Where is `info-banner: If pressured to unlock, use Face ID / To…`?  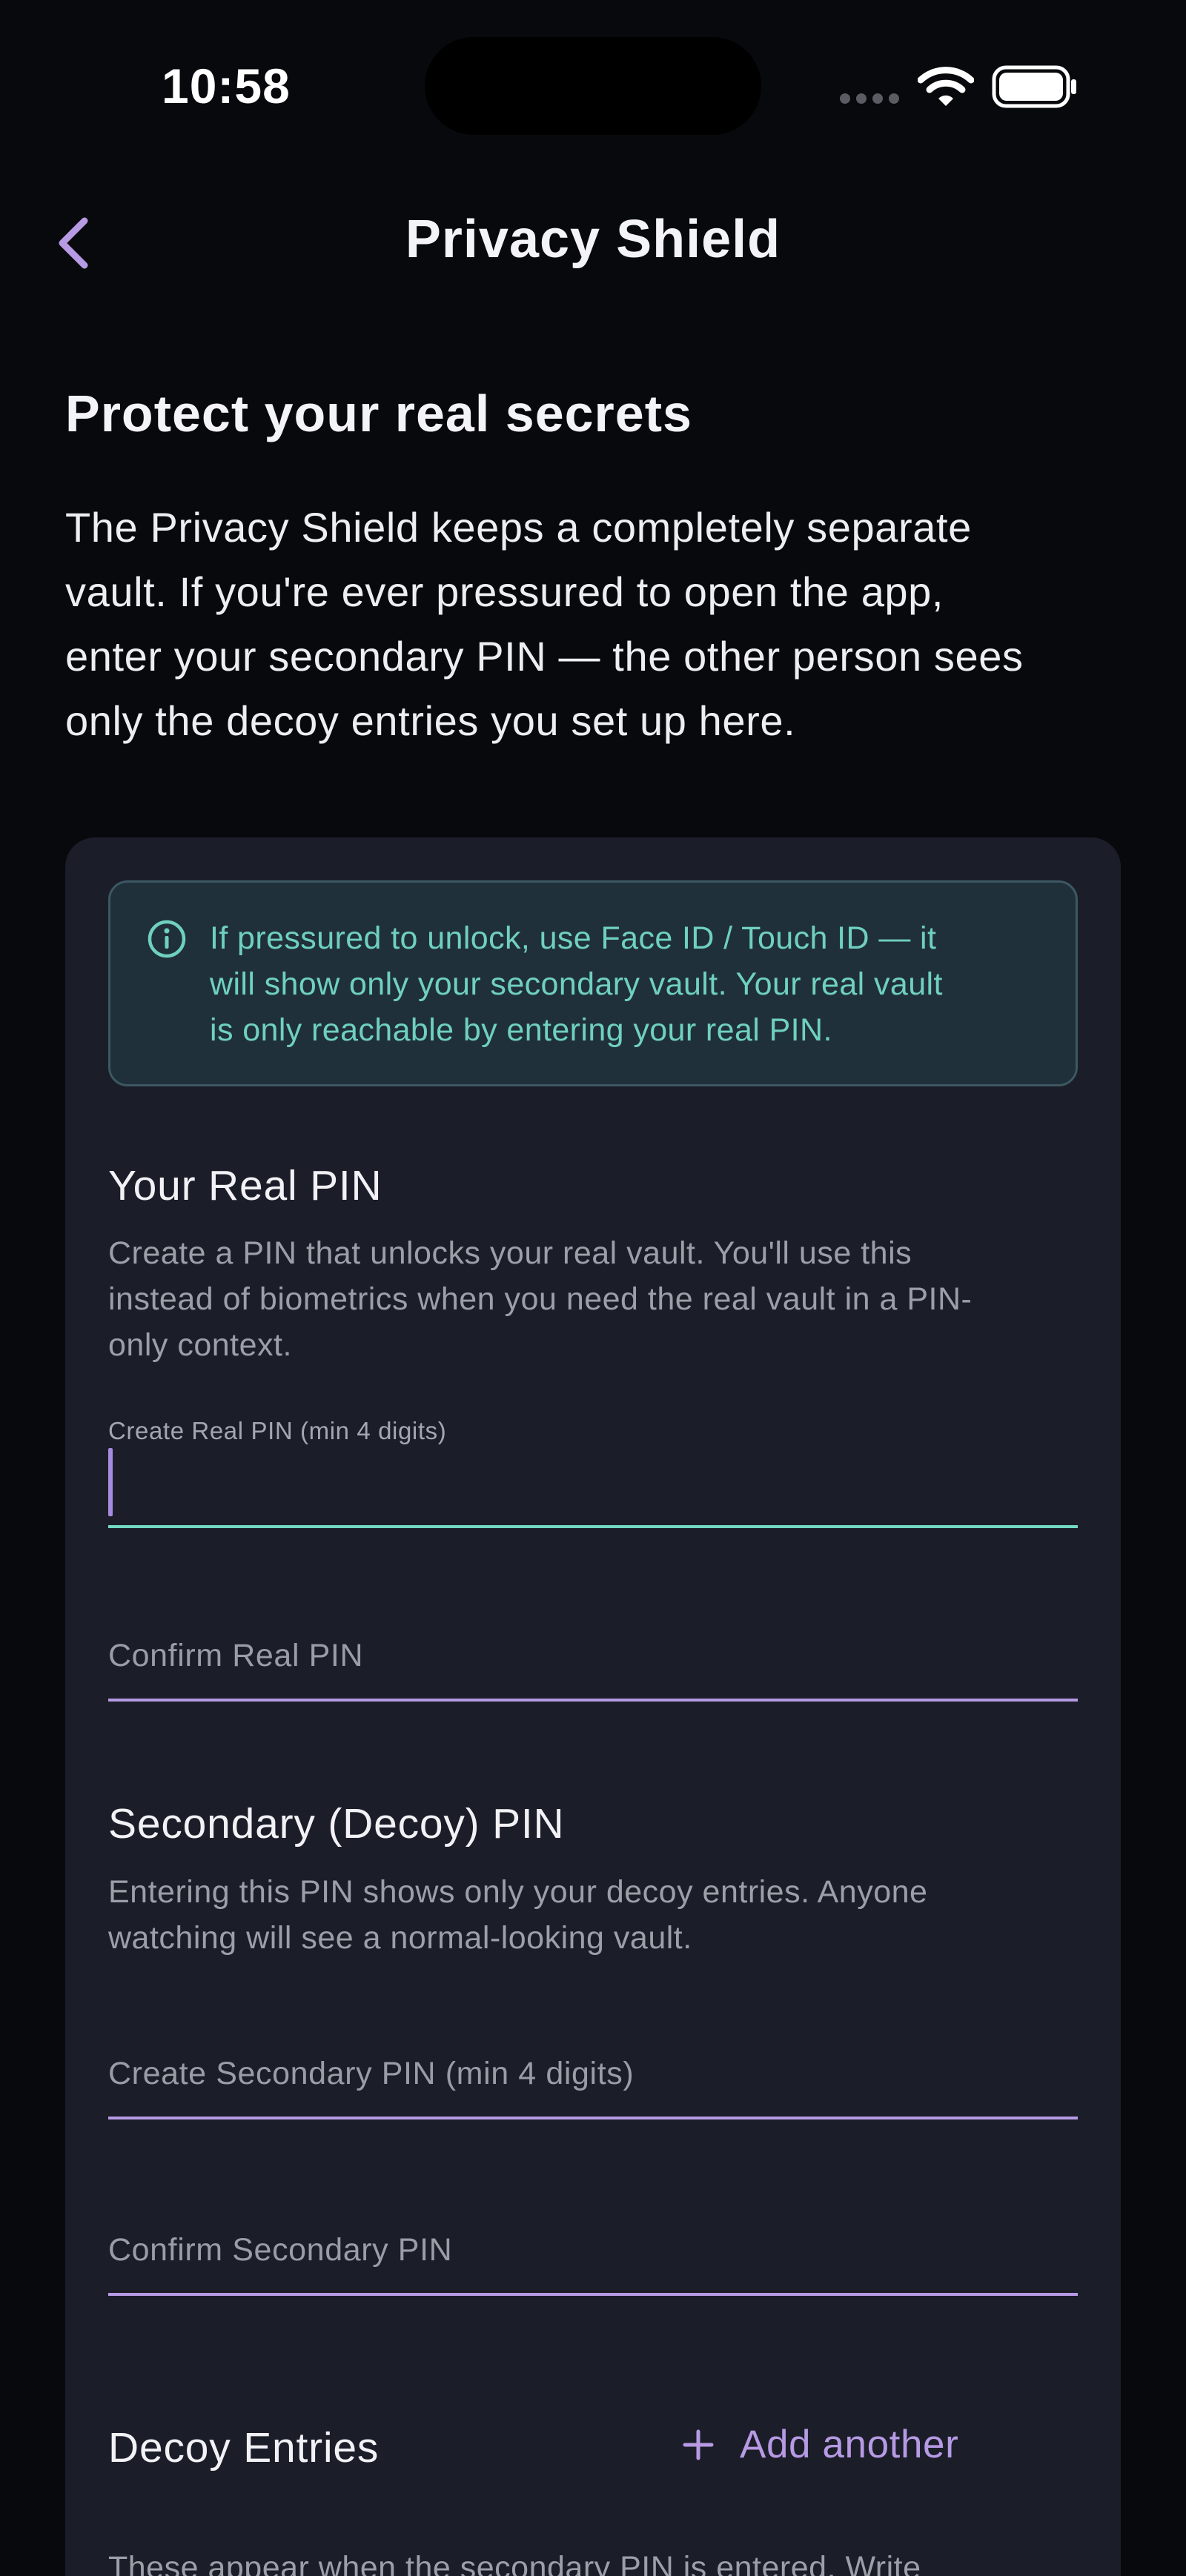
info-banner: If pressured to unlock, use Face ID / To… is located at coordinates (593, 983).